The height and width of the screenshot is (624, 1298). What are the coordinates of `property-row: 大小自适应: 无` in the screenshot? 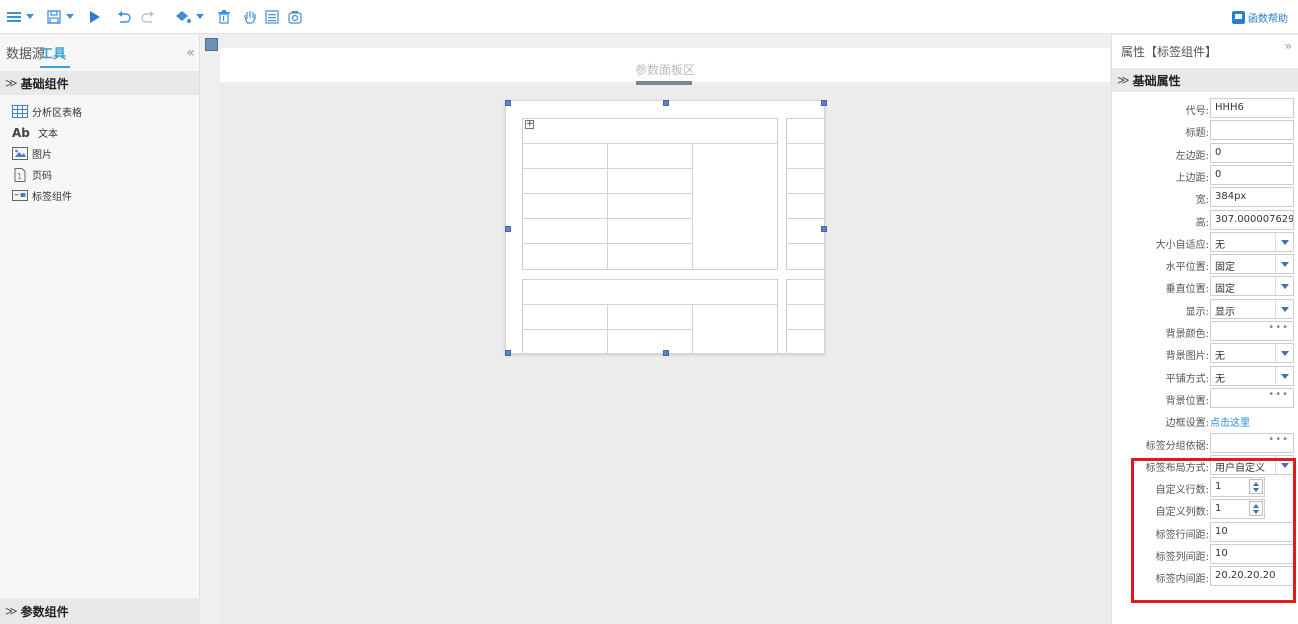 It's located at (1205, 242).